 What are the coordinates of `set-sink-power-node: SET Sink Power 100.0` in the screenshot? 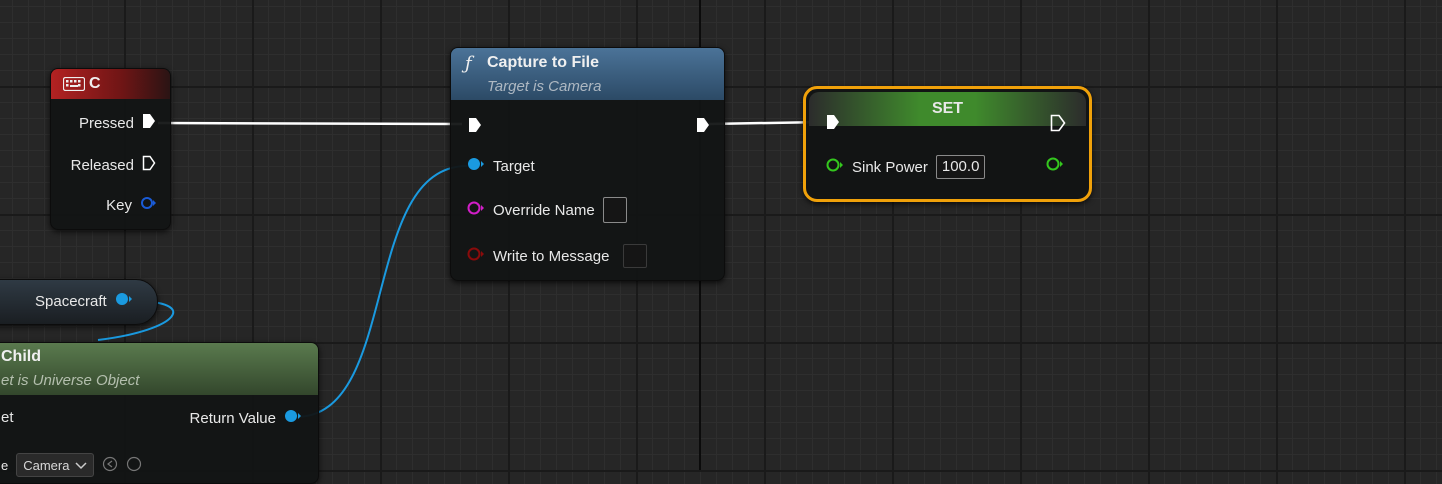 It's located at (947, 144).